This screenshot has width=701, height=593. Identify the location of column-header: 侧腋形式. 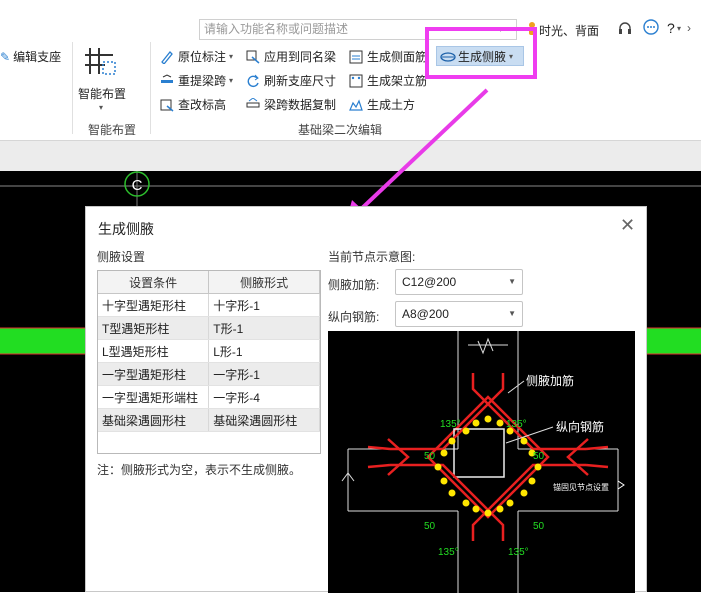
(264, 282).